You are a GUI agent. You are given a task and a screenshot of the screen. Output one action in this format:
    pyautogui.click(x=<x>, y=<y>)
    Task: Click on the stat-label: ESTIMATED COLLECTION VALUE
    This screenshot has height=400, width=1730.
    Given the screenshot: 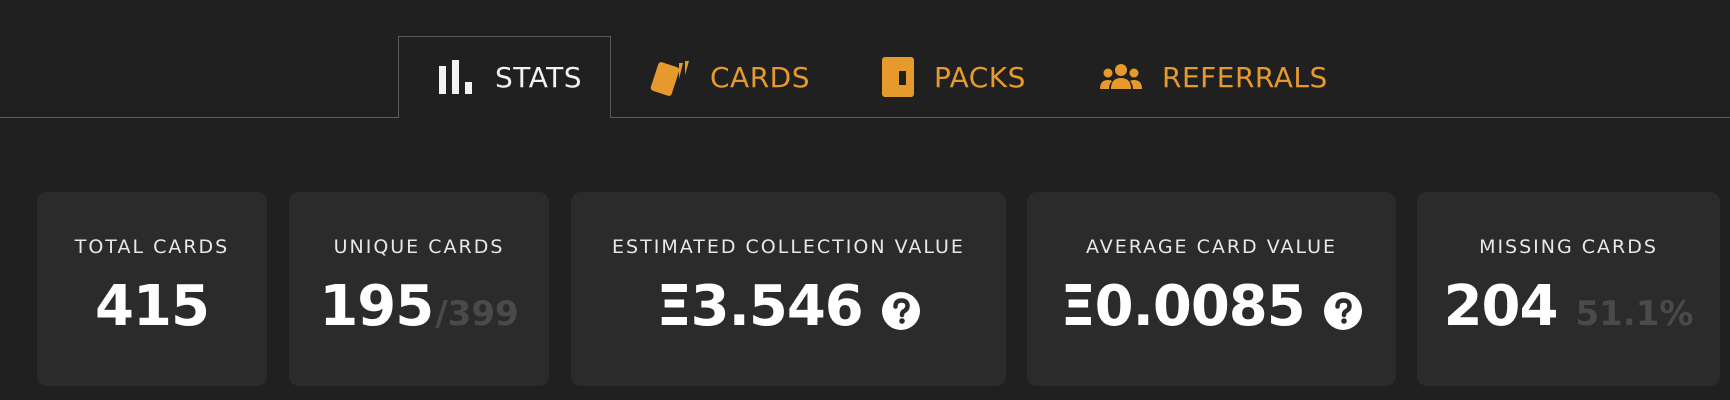 What is the action you would take?
    pyautogui.click(x=788, y=247)
    